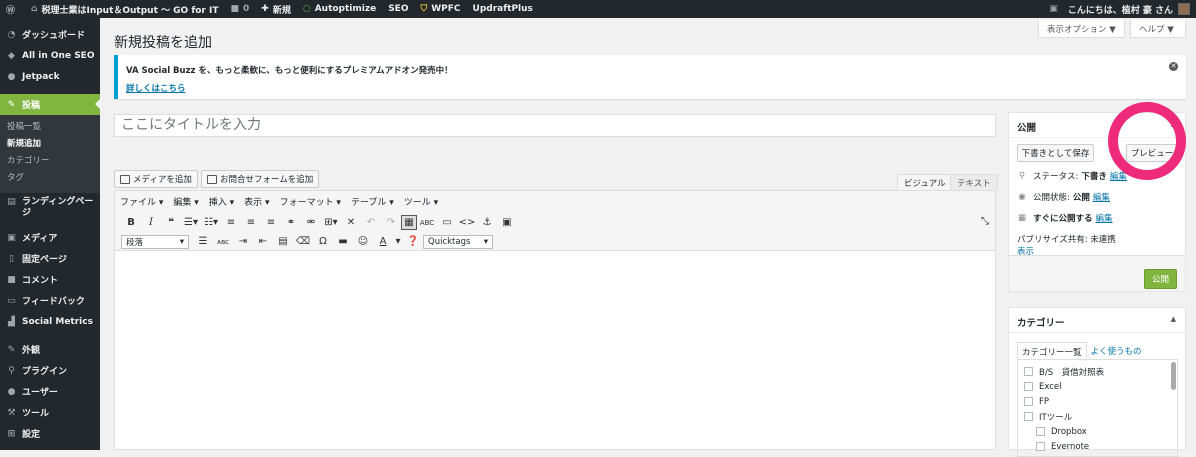 Image resolution: width=1196 pixels, height=457 pixels. Describe the element at coordinates (467, 222) in the screenshot. I see `code-icon: <>` at that location.